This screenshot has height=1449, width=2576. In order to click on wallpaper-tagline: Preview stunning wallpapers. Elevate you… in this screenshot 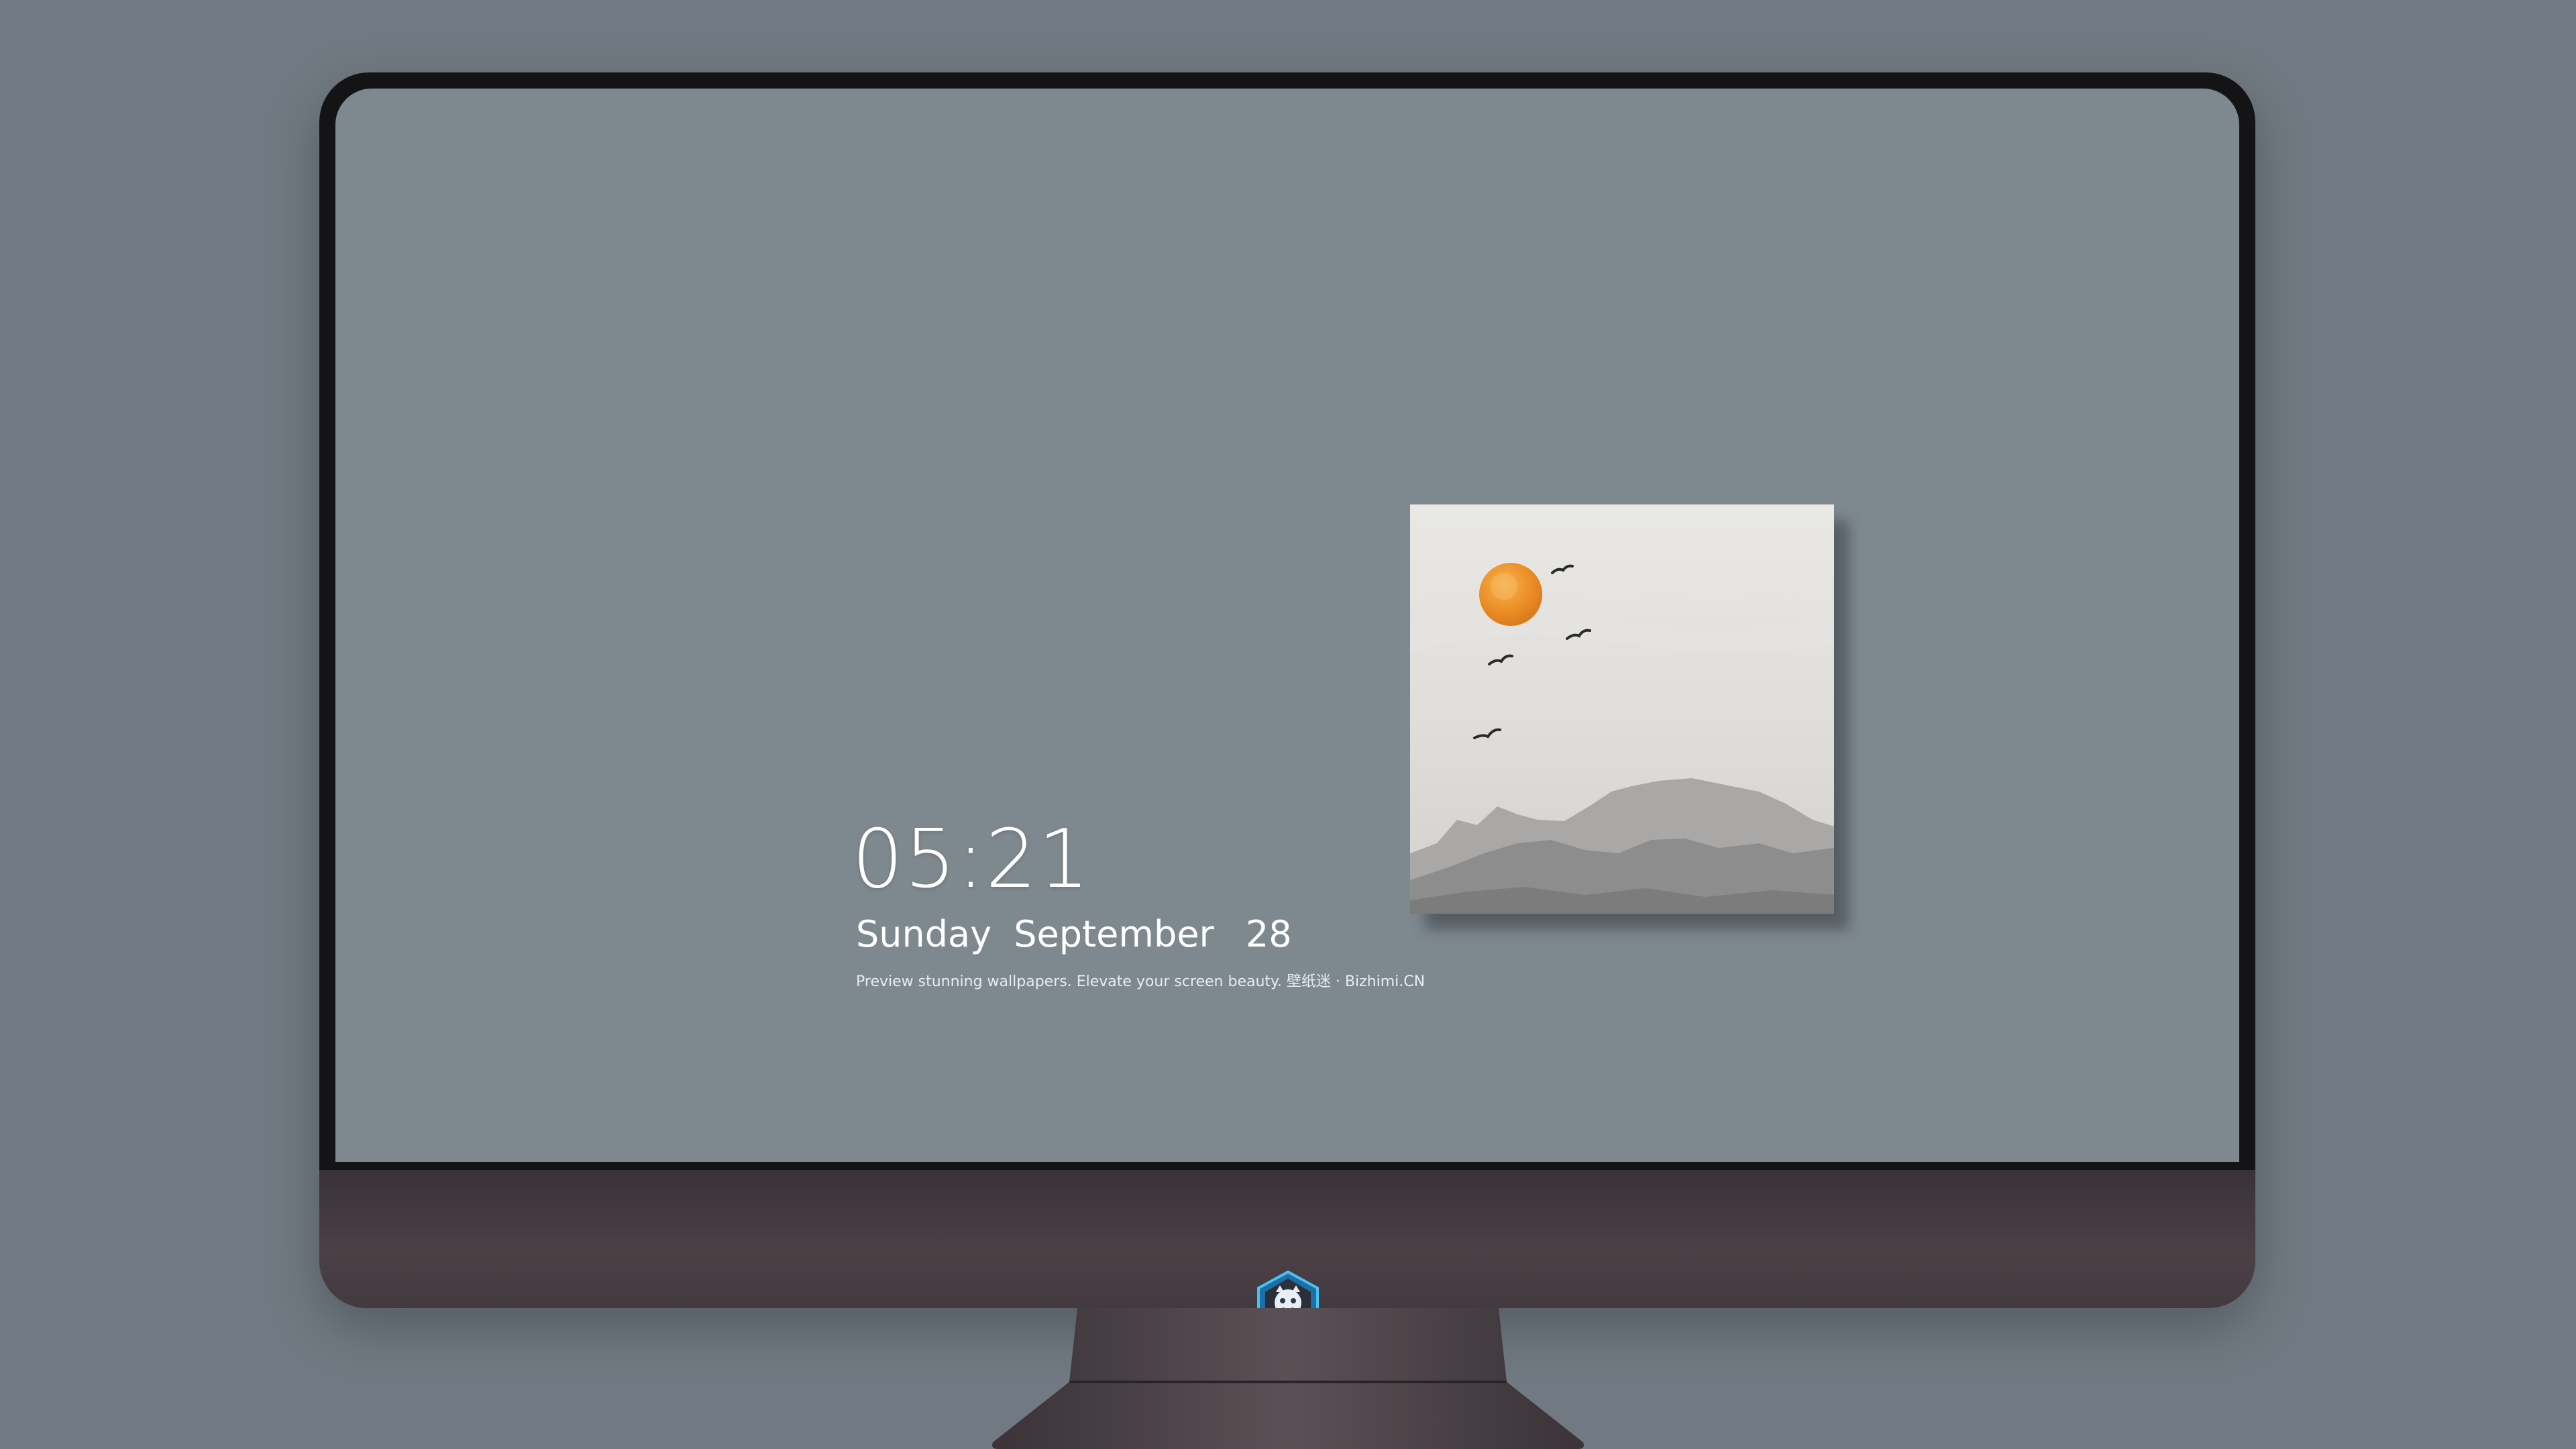, I will do `click(1141, 981)`.